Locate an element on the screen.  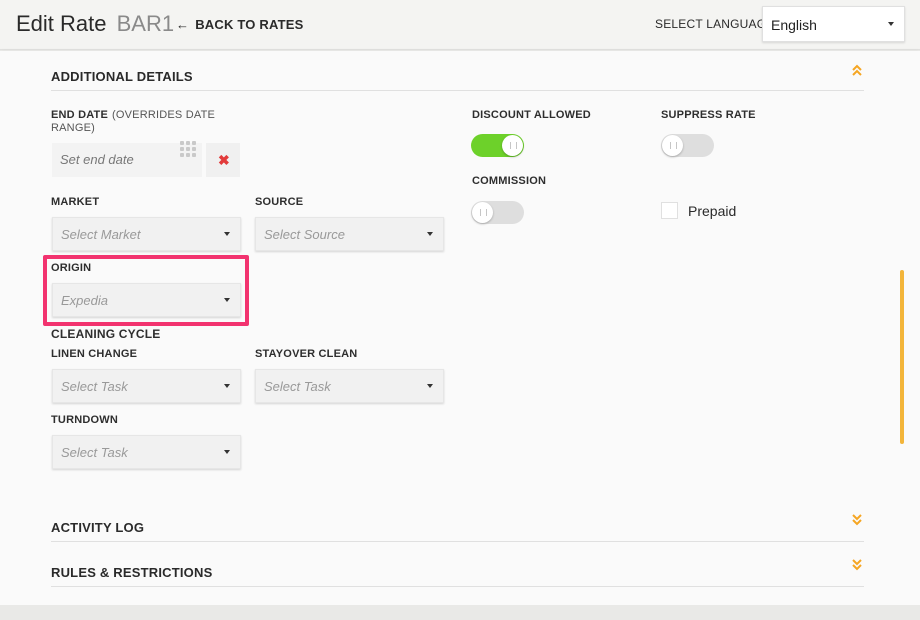
language-label: SELECT LANGUAGE is located at coordinates (715, 24).